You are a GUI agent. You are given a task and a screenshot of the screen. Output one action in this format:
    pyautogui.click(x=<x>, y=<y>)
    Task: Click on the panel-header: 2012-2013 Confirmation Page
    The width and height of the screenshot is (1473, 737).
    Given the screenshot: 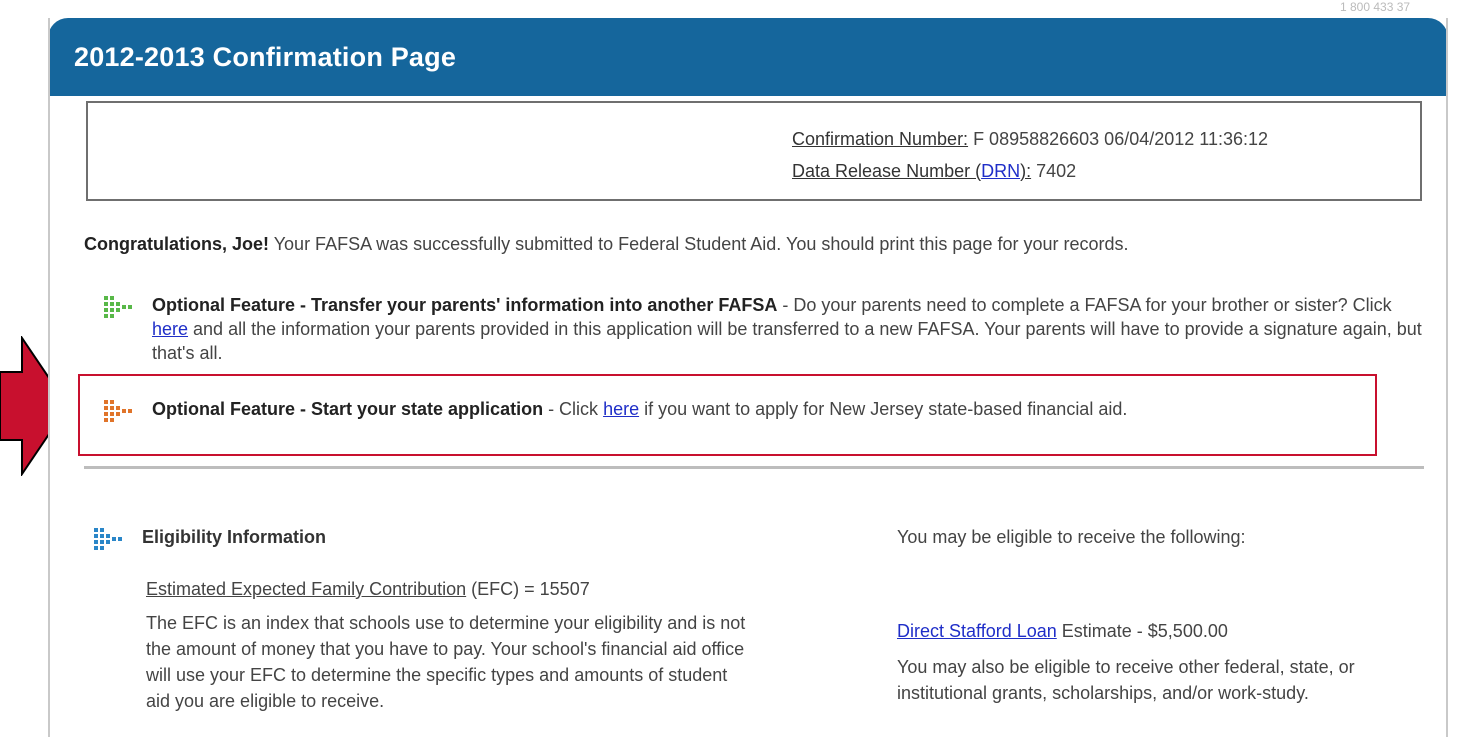 What is the action you would take?
    pyautogui.click(x=748, y=57)
    